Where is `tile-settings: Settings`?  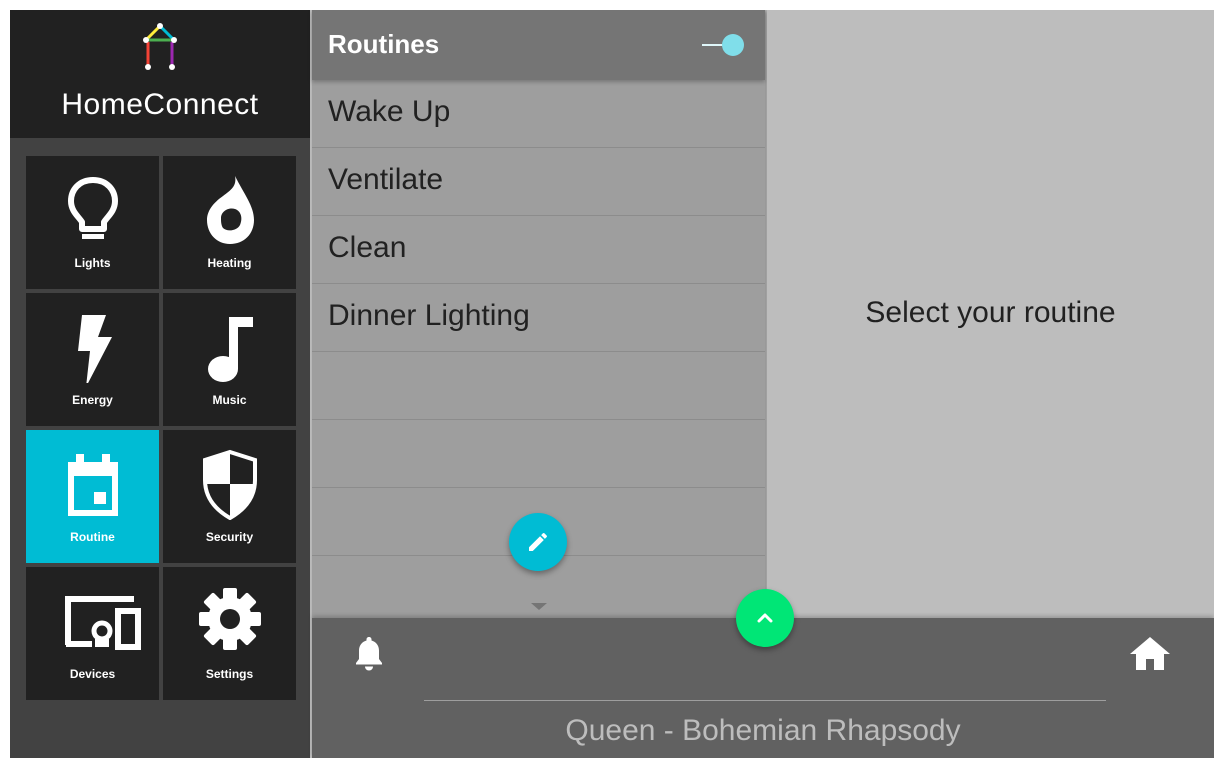
tile-settings: Settings is located at coordinates (229, 633).